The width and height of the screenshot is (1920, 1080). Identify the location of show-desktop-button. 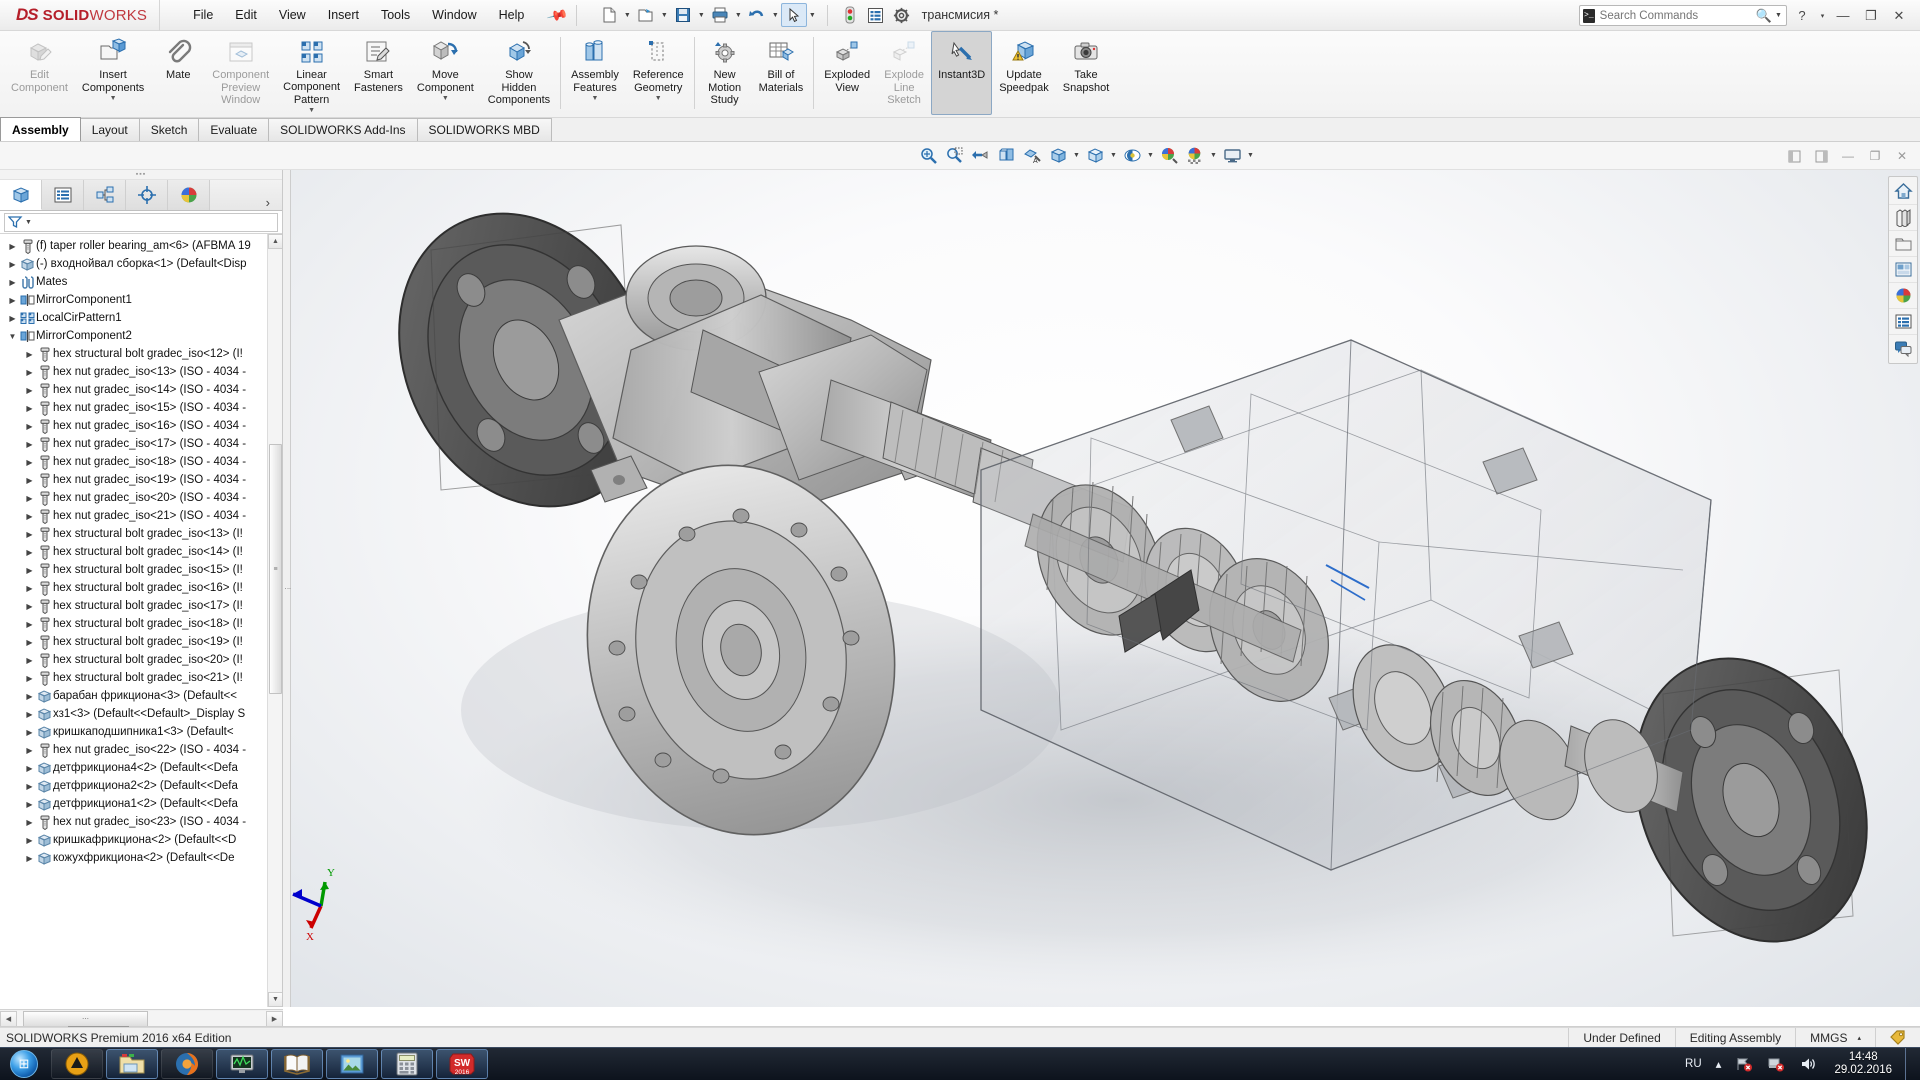
(1910, 1063).